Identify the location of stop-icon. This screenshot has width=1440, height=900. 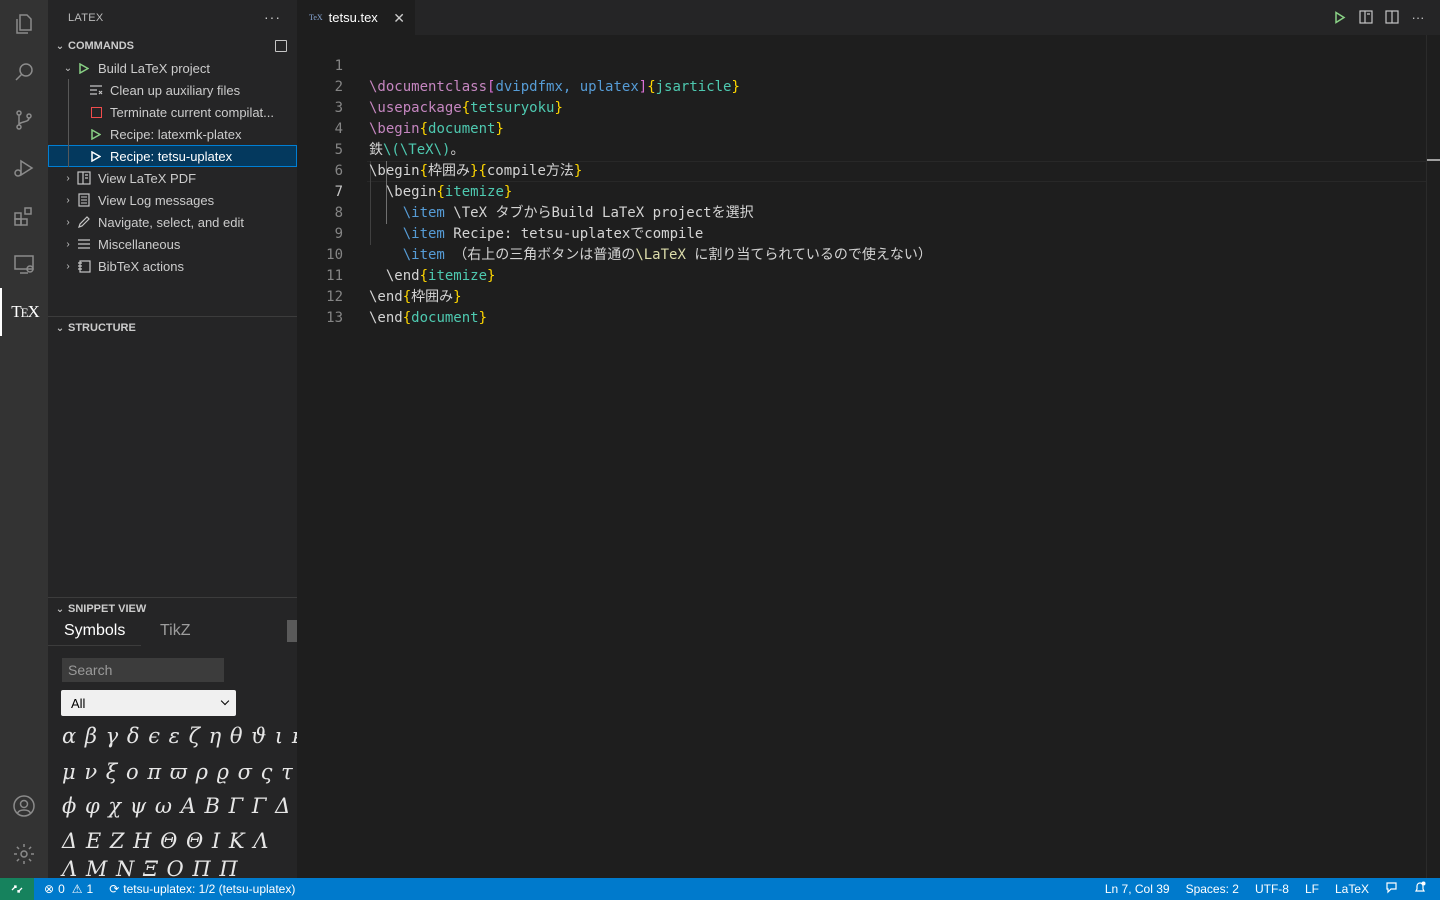
(96, 112).